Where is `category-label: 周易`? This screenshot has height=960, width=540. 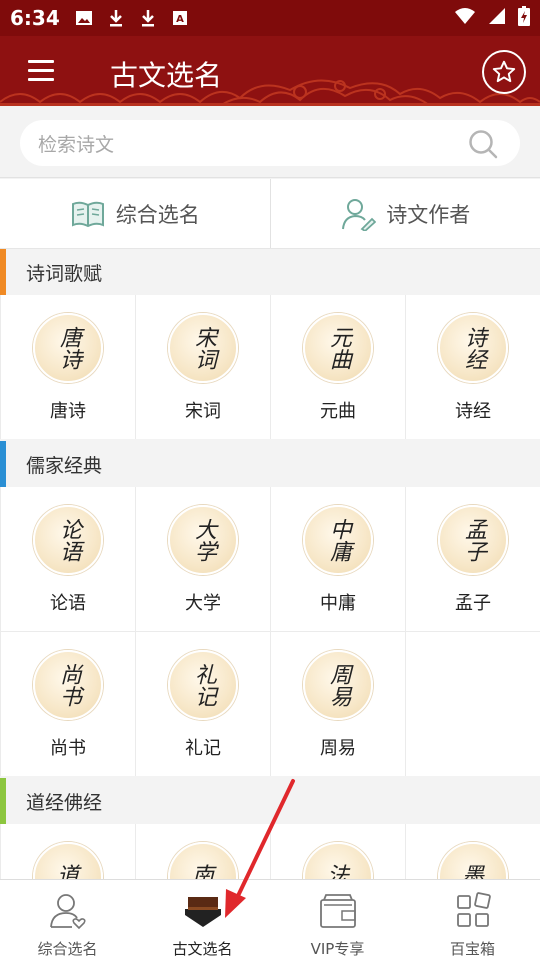 category-label: 周易 is located at coordinates (338, 748).